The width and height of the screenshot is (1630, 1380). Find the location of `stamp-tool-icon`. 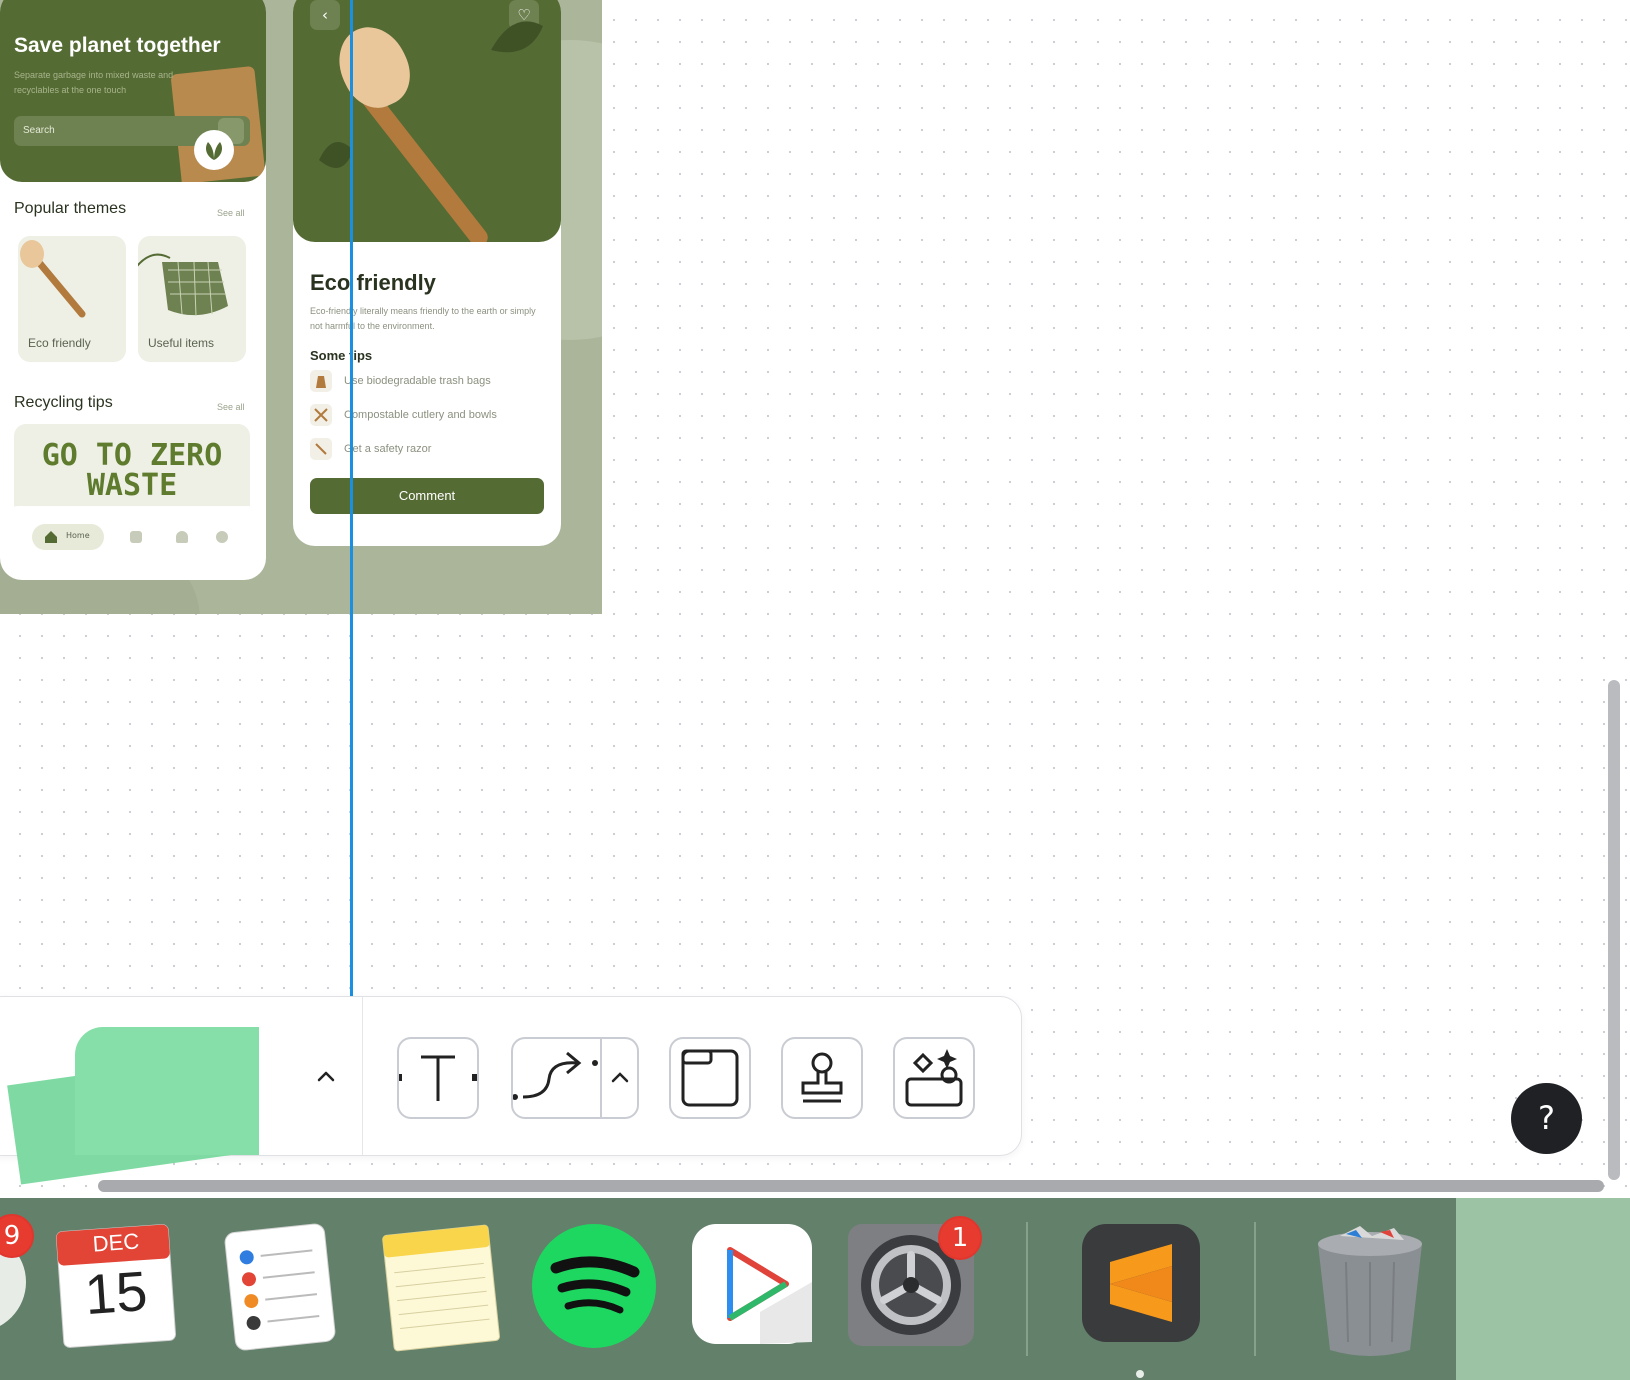

stamp-tool-icon is located at coordinates (822, 1077).